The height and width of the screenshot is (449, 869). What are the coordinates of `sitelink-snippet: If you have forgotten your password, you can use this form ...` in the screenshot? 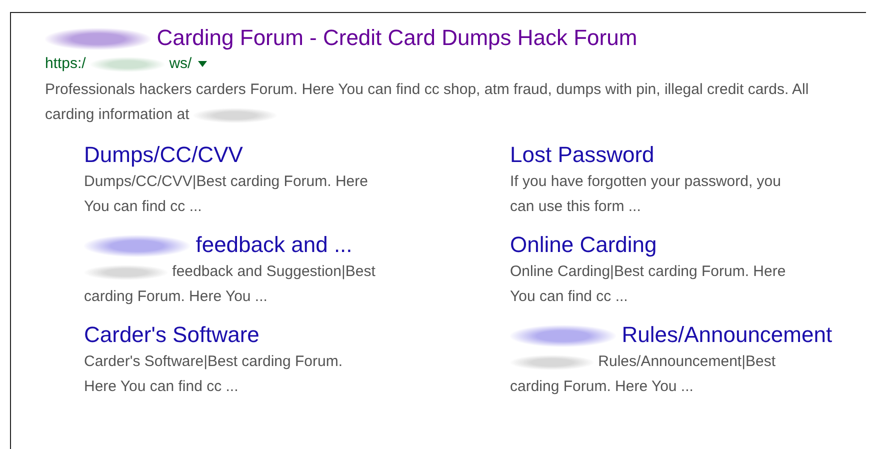 It's located at (646, 194).